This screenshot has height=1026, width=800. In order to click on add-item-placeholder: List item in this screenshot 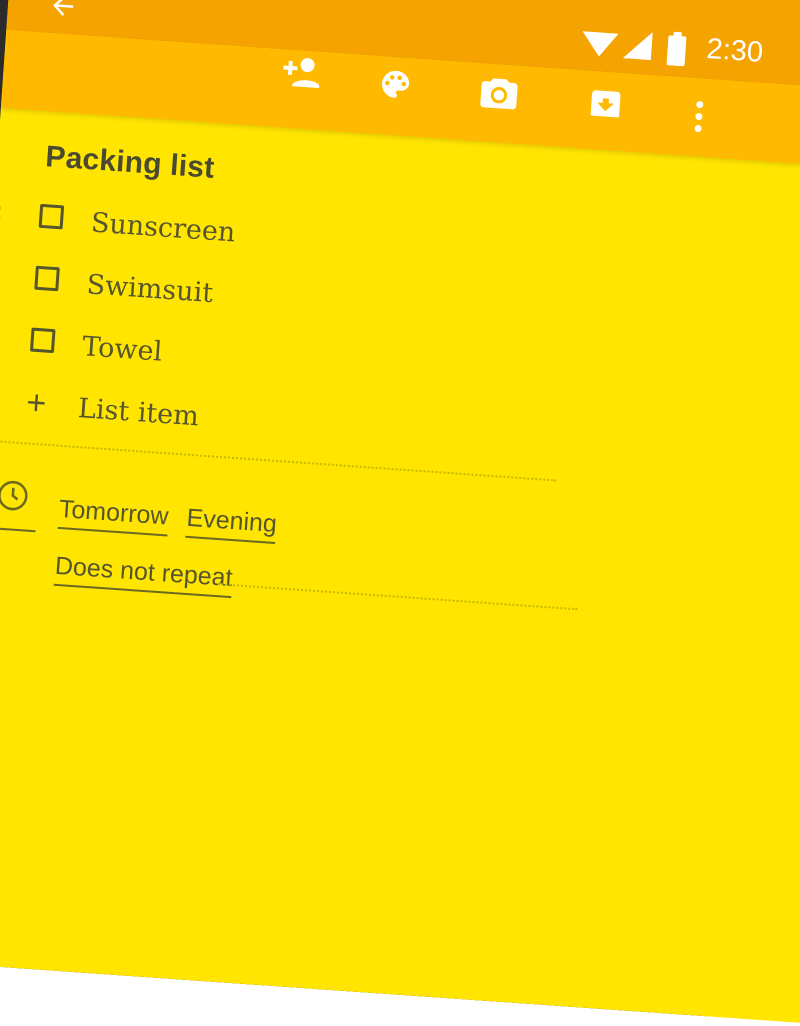, I will do `click(138, 412)`.